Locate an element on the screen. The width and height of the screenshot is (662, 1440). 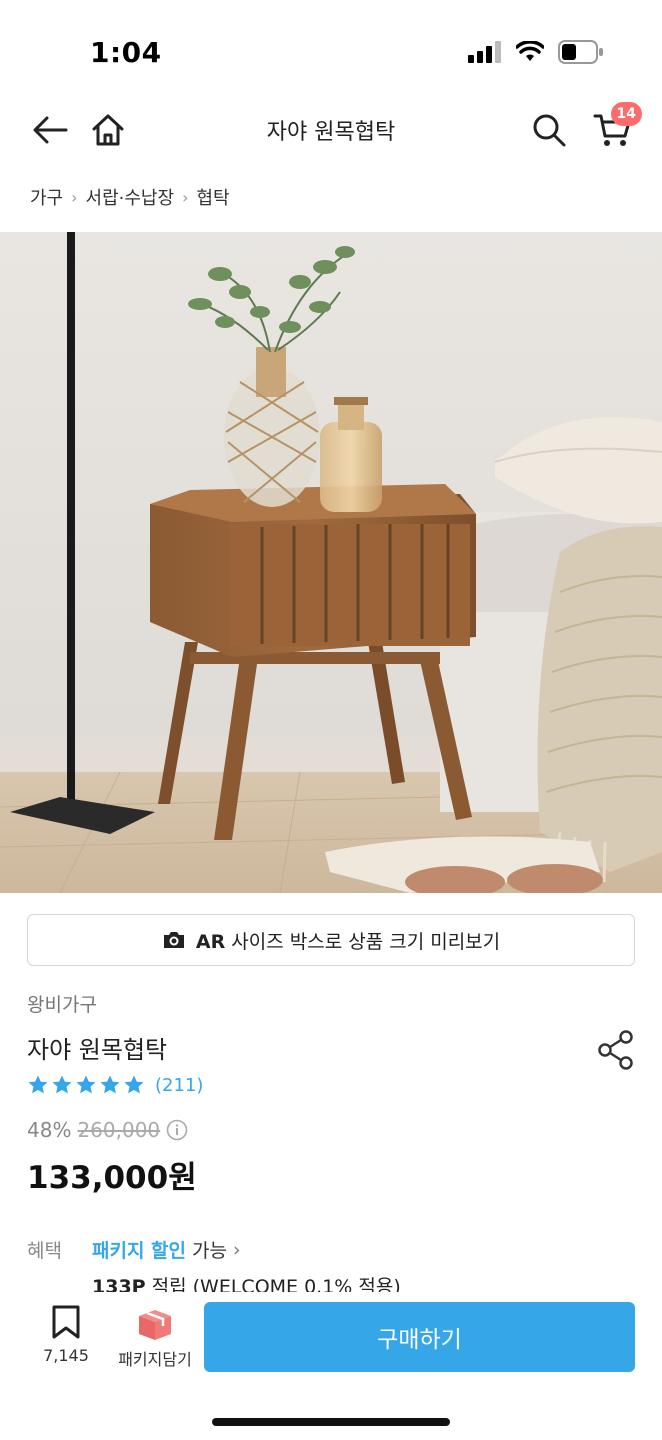
breadcrumb: 가구 › 서랍·수납장 › 협탁 is located at coordinates (130, 197).